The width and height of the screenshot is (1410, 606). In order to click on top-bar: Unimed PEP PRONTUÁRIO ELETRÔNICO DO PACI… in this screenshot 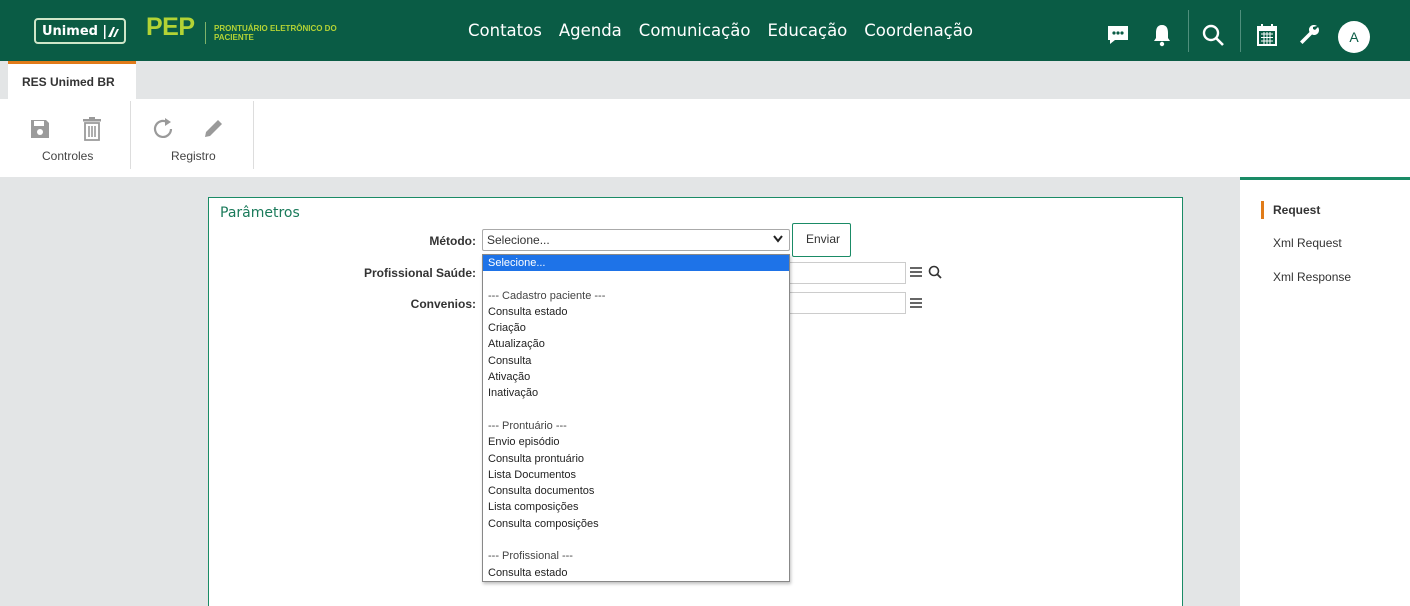, I will do `click(705, 30)`.